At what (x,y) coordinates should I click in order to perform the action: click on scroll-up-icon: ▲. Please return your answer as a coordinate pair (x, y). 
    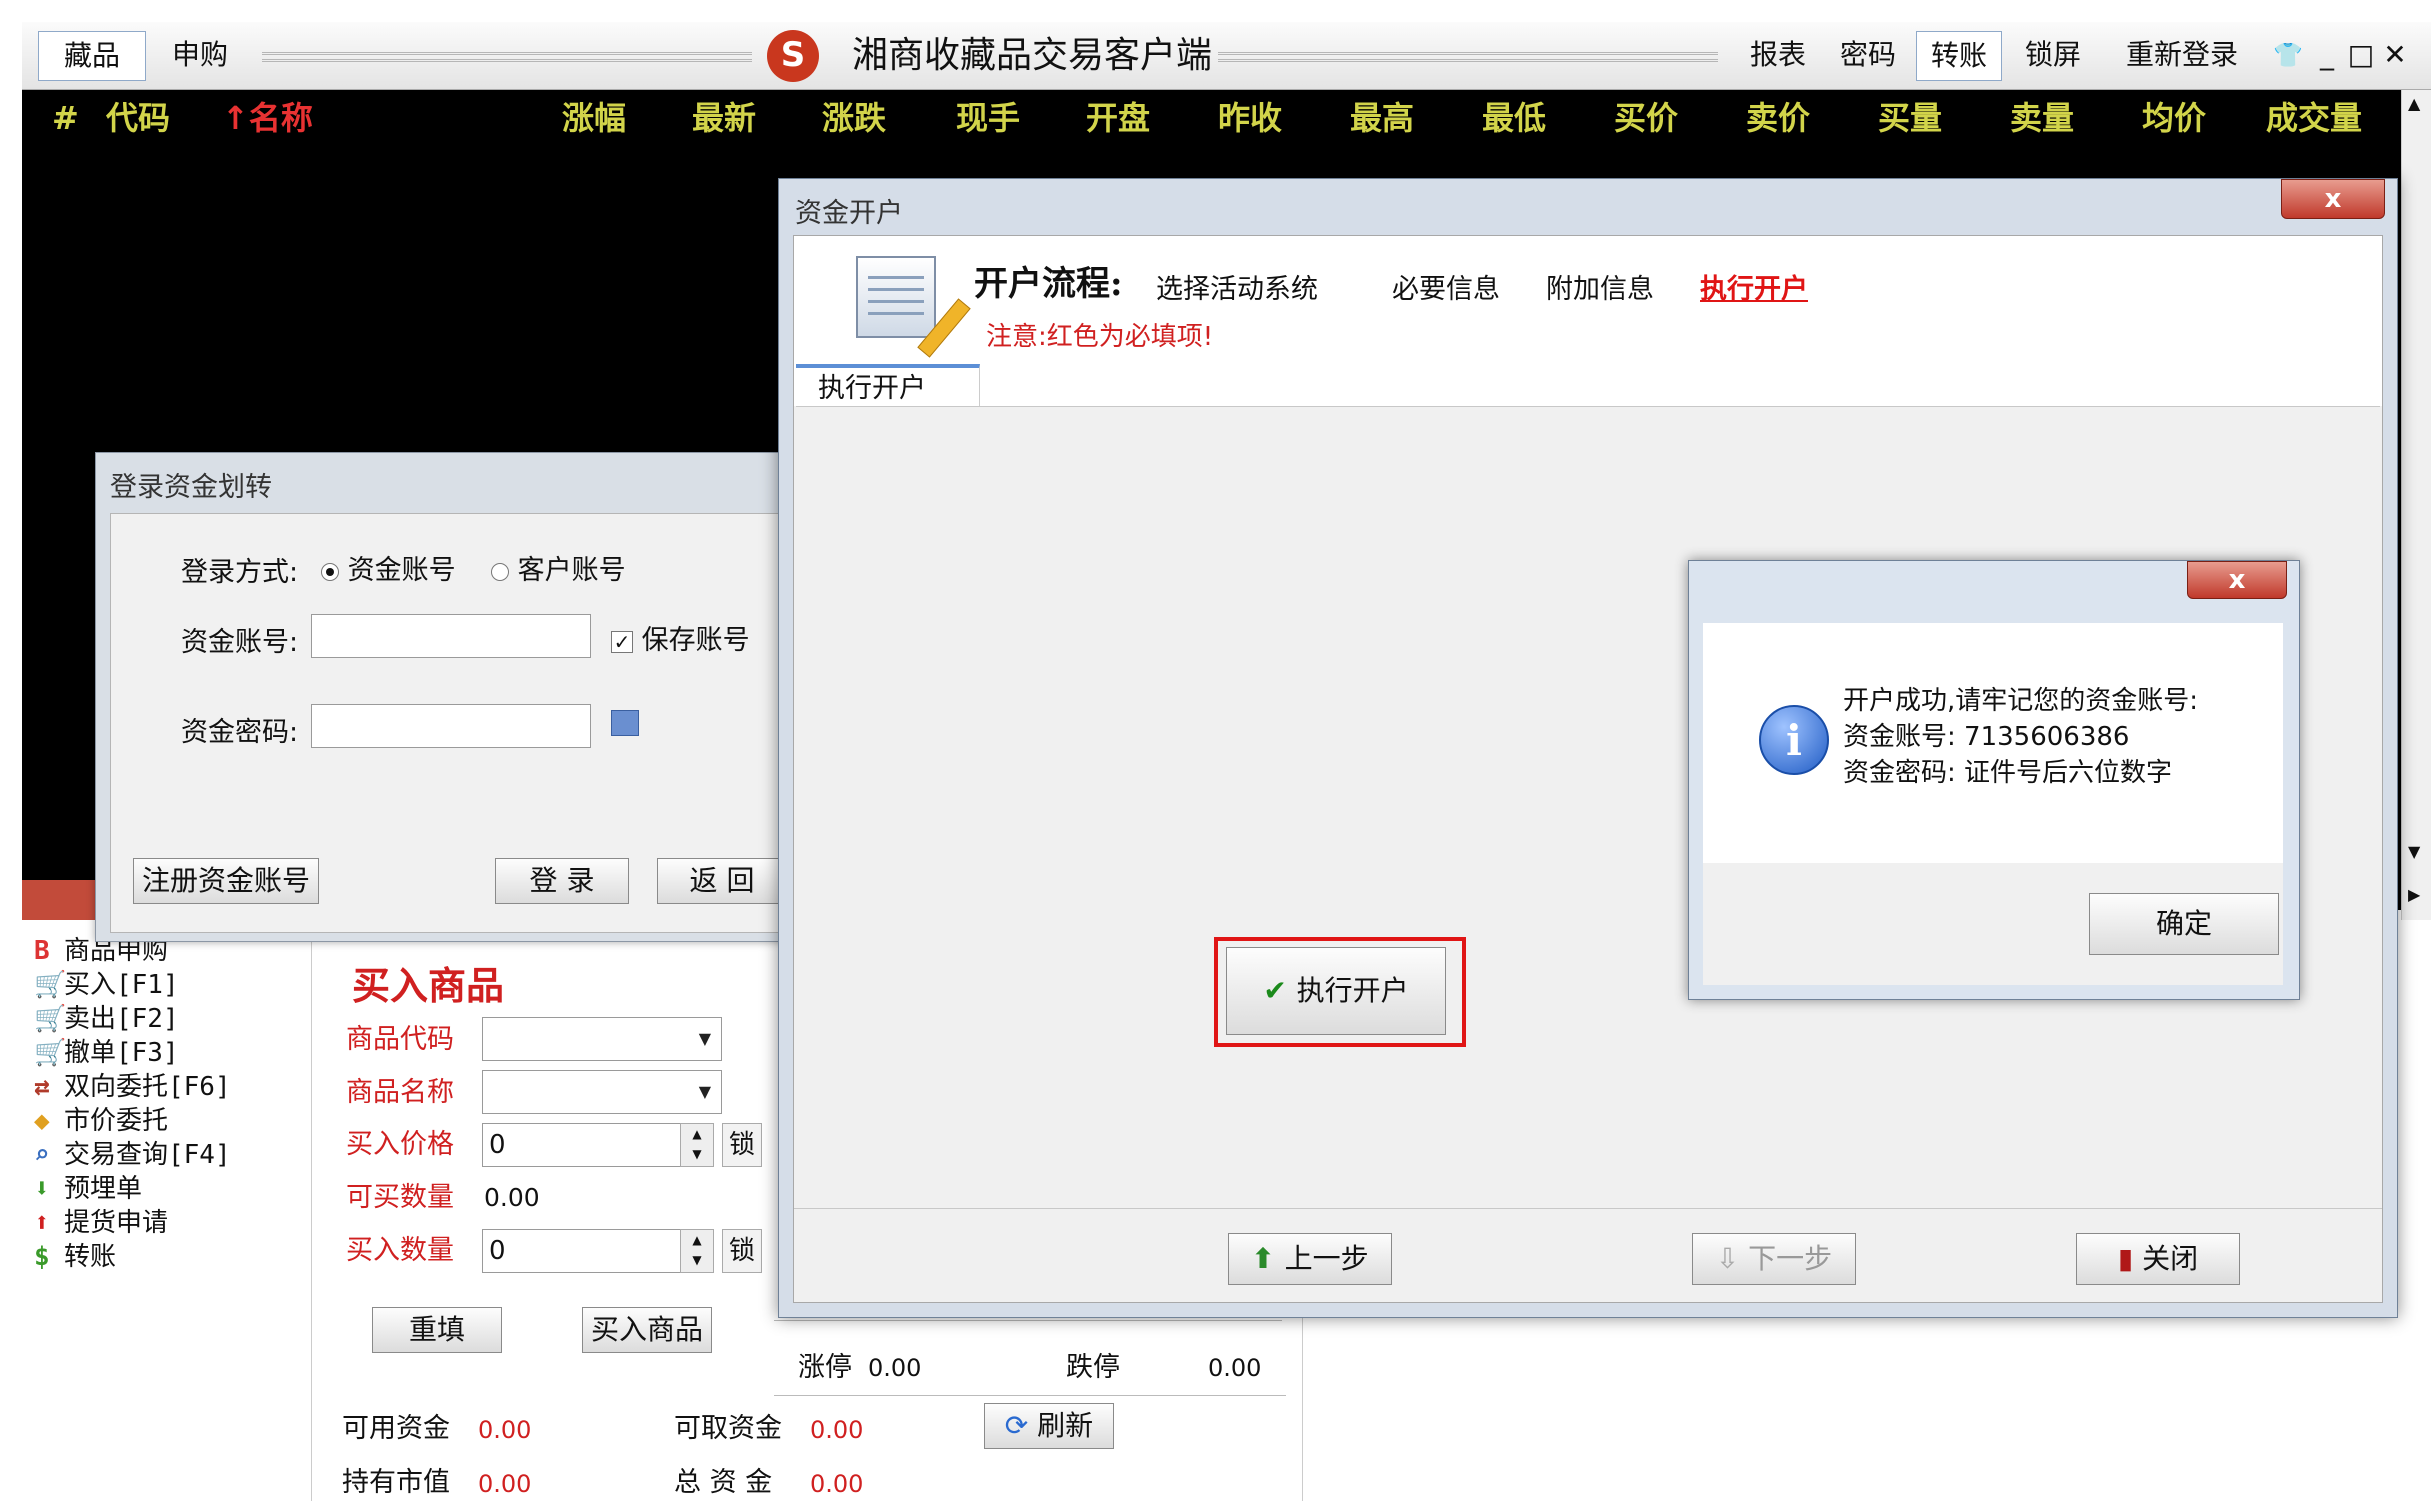
    Looking at the image, I should click on (2414, 103).